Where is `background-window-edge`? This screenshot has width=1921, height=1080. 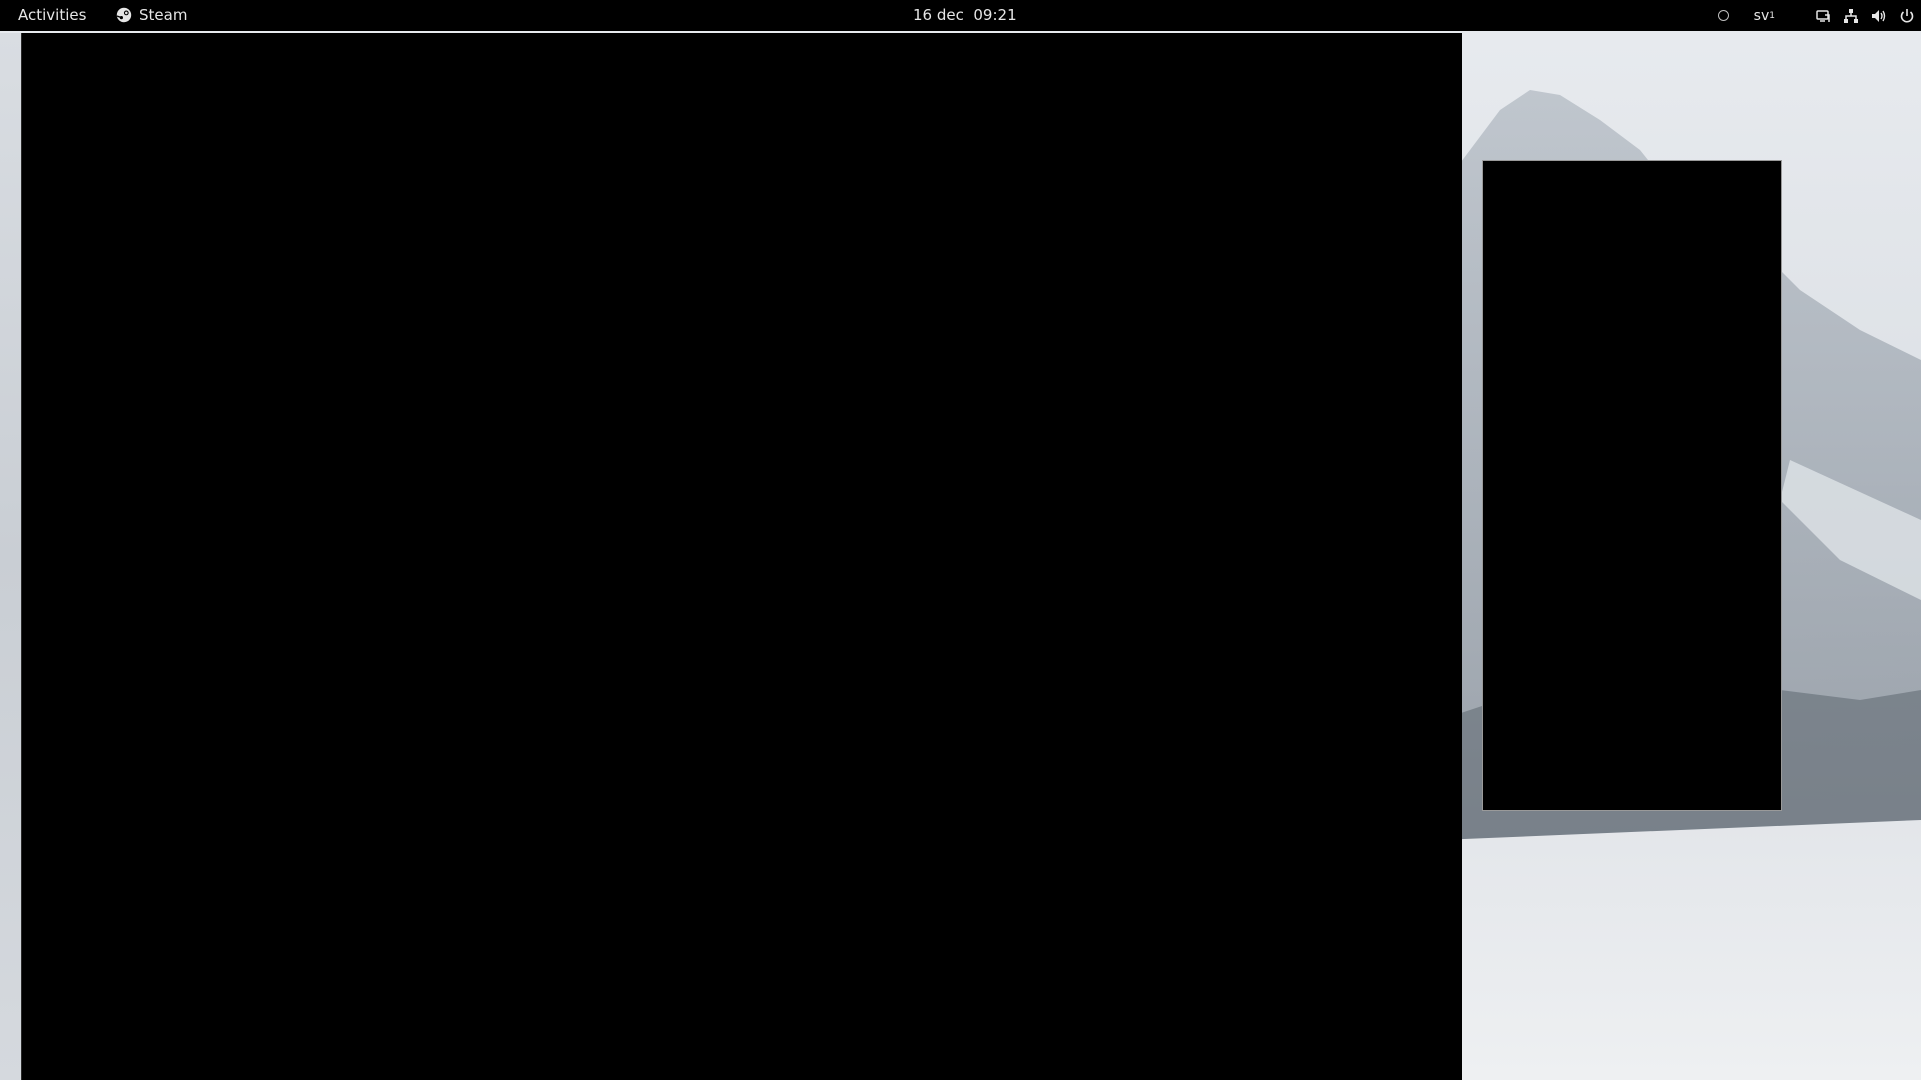 background-window-edge is located at coordinates (10, 556).